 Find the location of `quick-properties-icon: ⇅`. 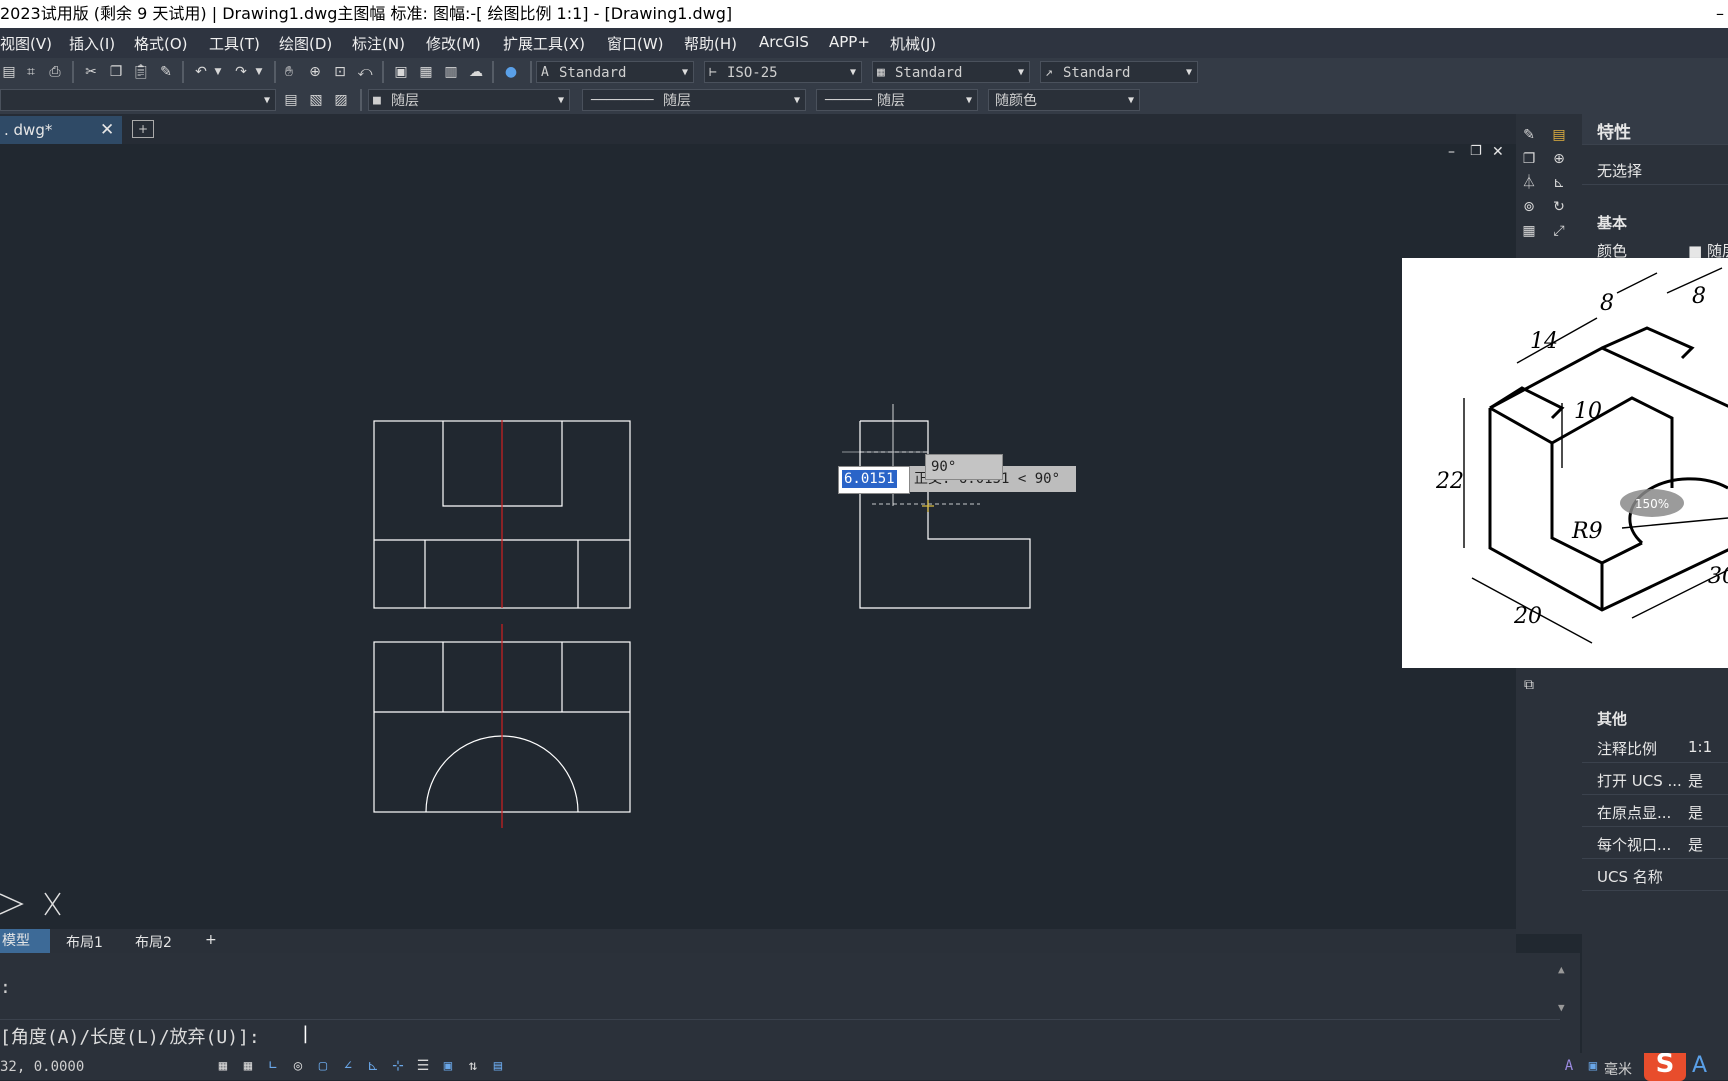

quick-properties-icon: ⇅ is located at coordinates (473, 1066).